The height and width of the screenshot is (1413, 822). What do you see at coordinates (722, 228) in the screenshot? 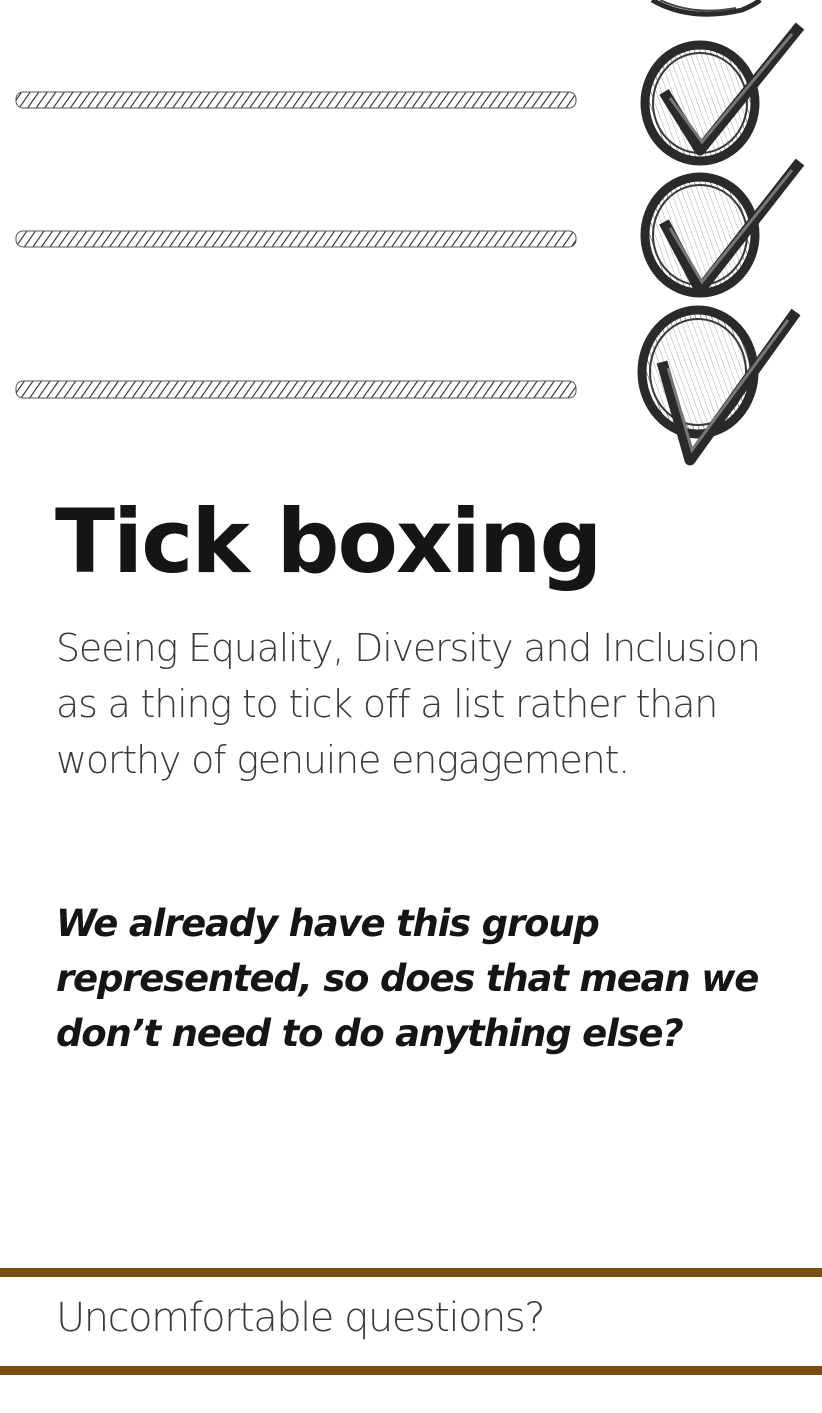
I see `checked-circle-2-icon` at bounding box center [722, 228].